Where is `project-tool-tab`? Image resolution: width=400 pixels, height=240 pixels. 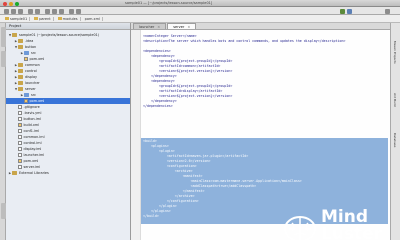
project-tool-tab is located at coordinates (3, 37).